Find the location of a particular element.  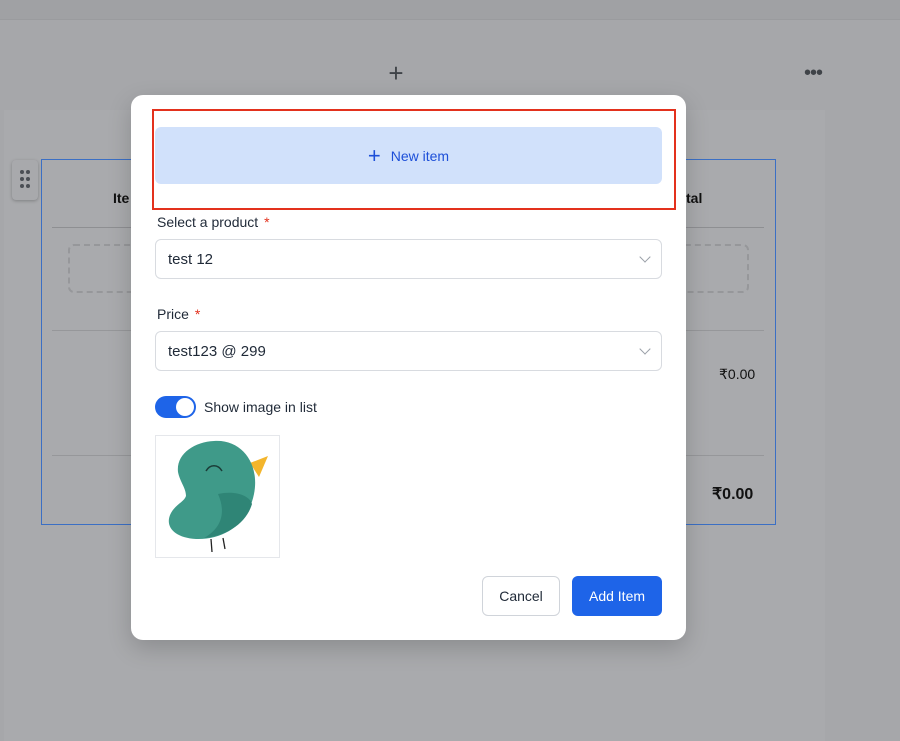

add-item-button: Add Item is located at coordinates (617, 596).